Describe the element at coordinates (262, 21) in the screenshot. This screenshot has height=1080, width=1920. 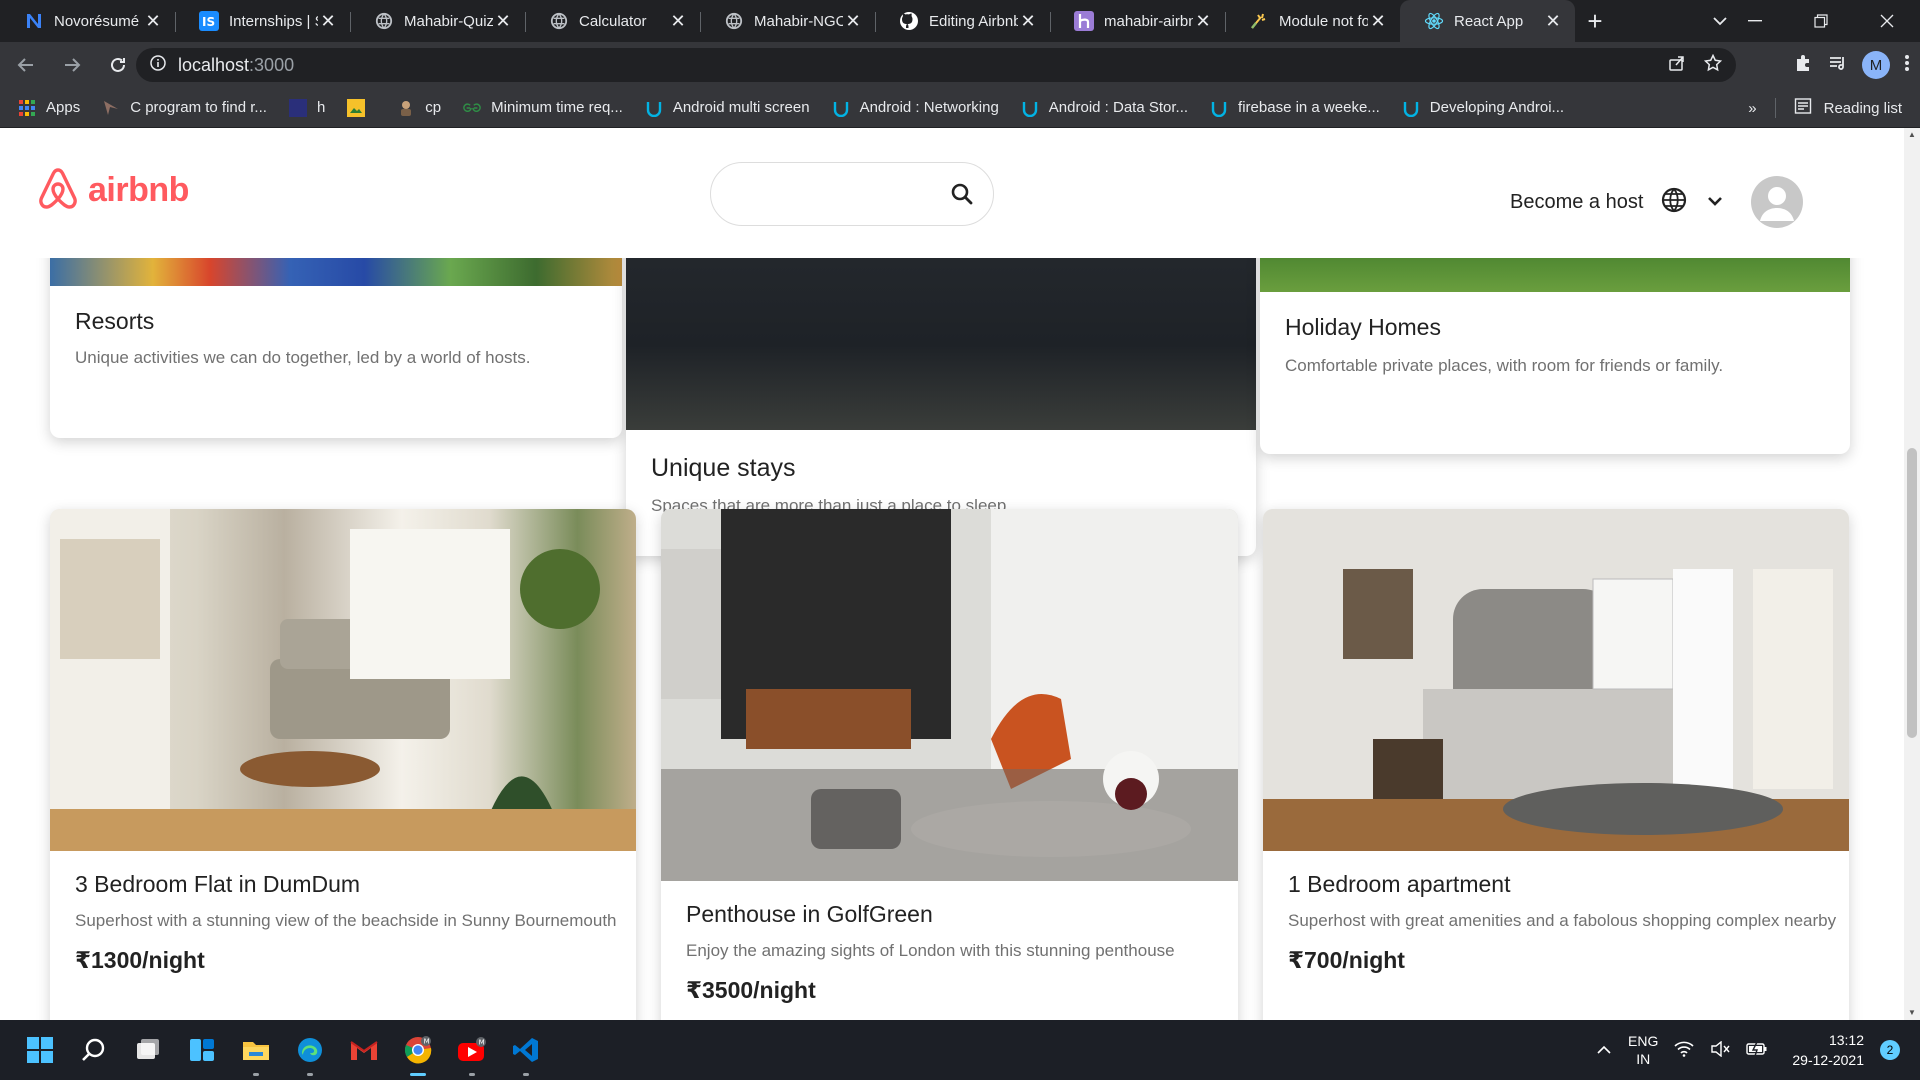
I see `tab-internships: IS Internships | S ✕` at that location.